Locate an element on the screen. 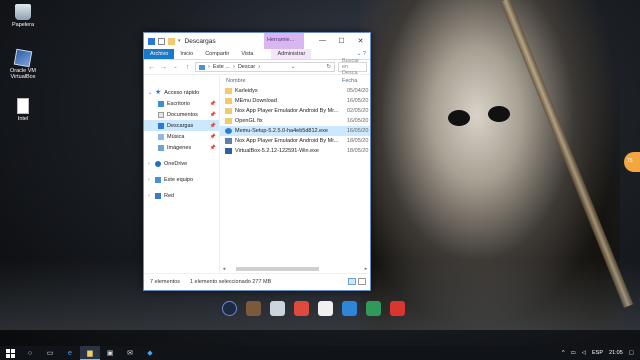 This screenshot has width=640, height=360. scroll-thumb is located at coordinates (277, 269).